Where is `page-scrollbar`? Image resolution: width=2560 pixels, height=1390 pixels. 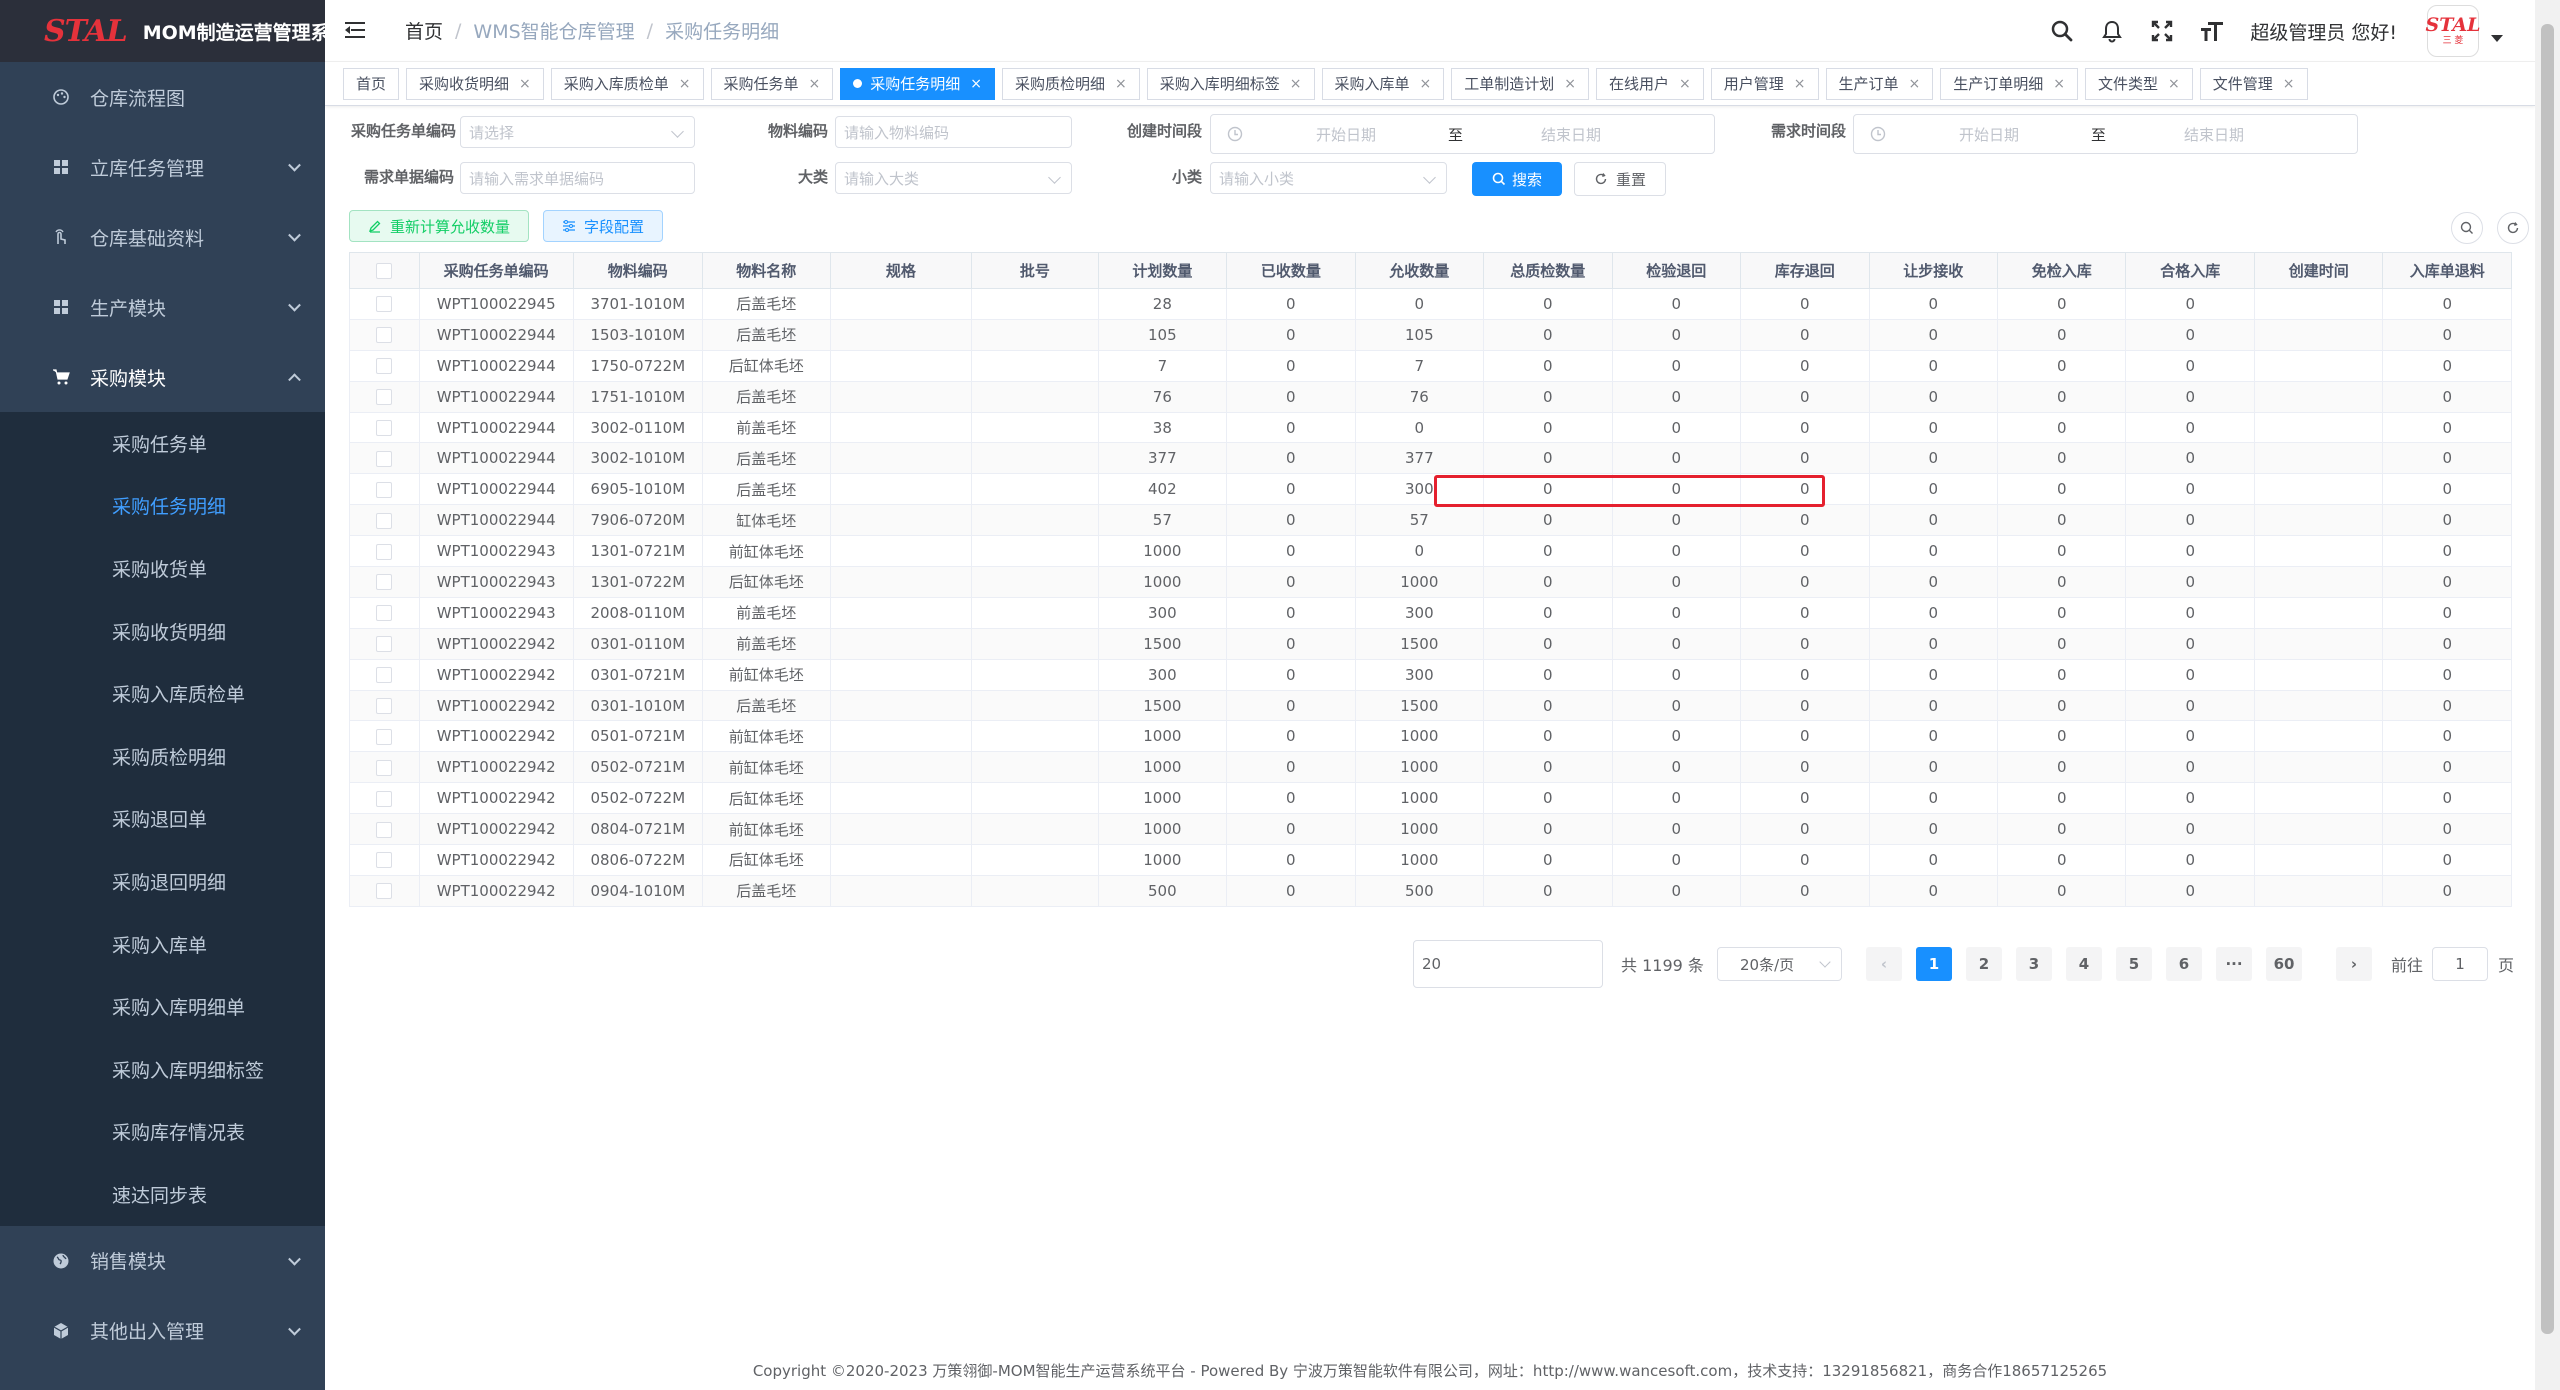
page-scrollbar is located at coordinates (2547, 695).